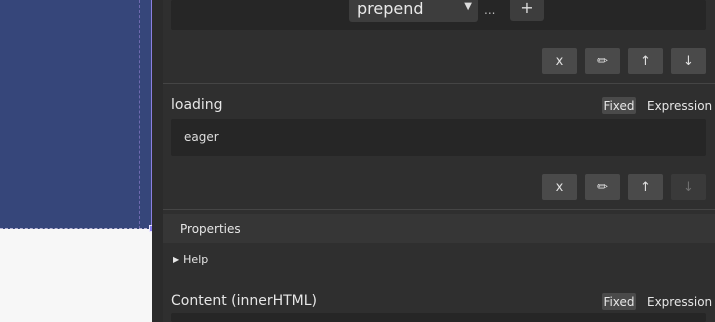  I want to click on properties-title: Properties, so click(210, 229).